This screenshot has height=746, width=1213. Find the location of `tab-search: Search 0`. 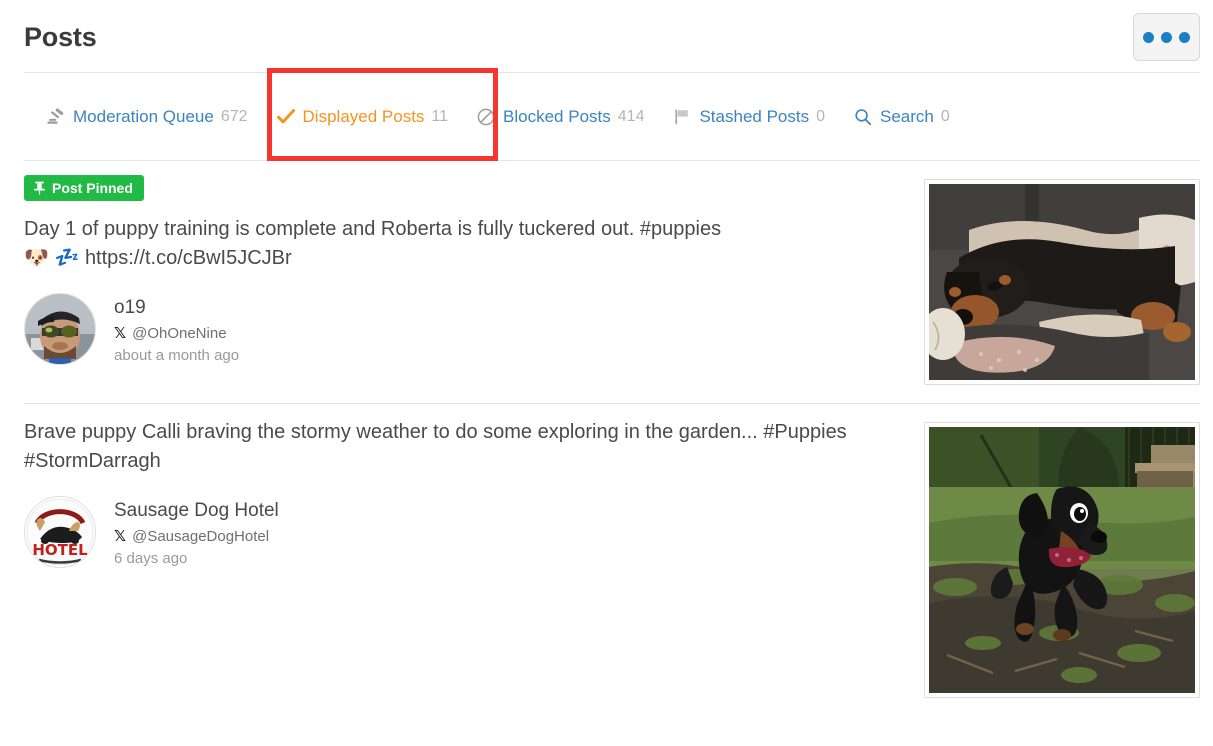

tab-search: Search 0 is located at coordinates (901, 117).